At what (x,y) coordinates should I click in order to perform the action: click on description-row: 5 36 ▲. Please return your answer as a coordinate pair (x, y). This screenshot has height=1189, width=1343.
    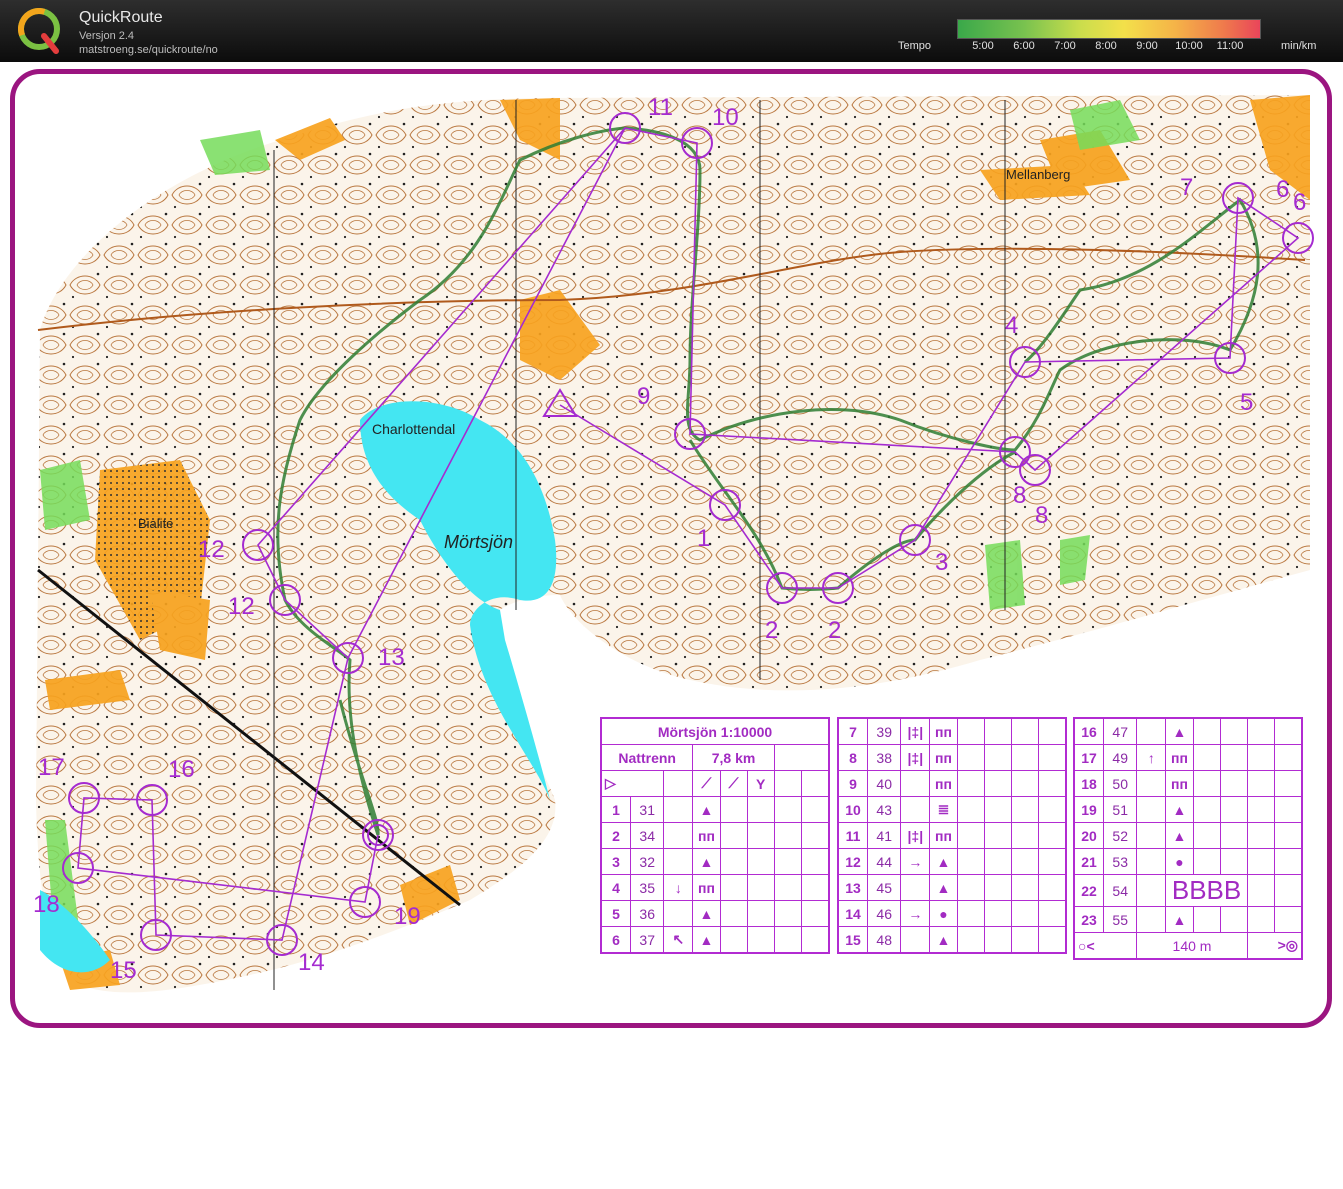
    Looking at the image, I should click on (715, 913).